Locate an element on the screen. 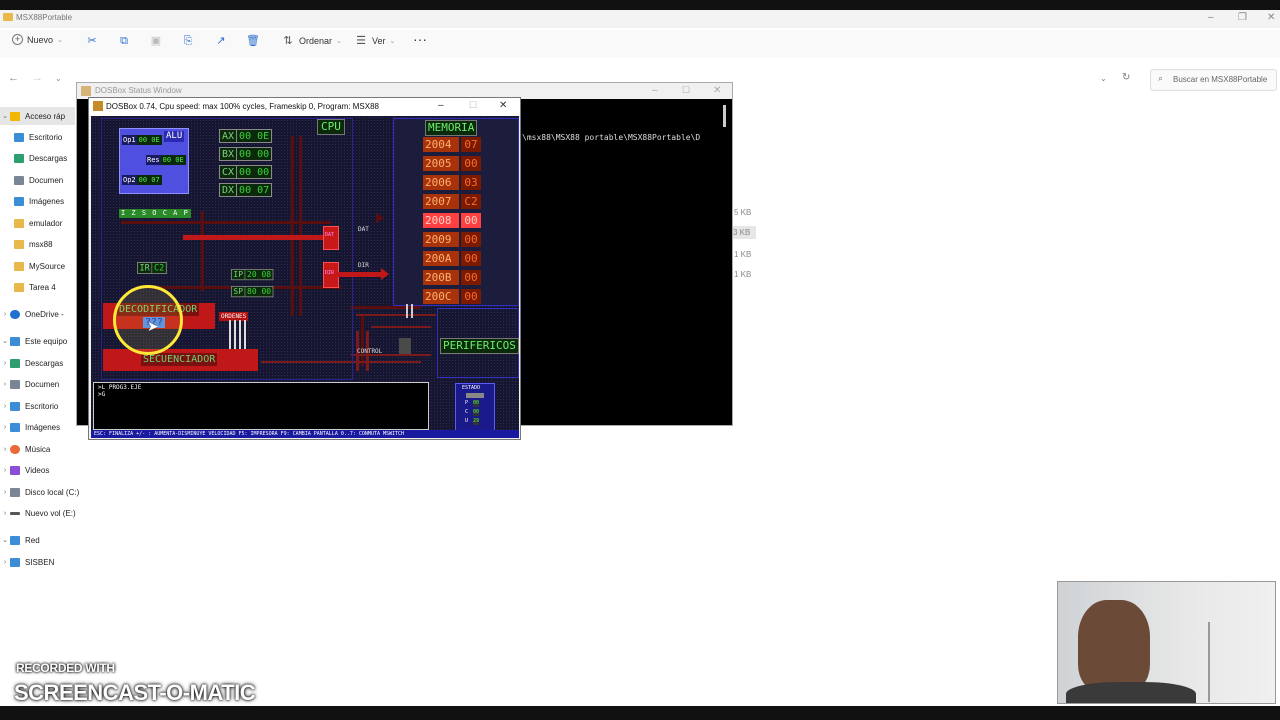 Image resolution: width=1280 pixels, height=720 pixels. nav-quick-access: ⌄ Acceso ráp is located at coordinates (37, 116).